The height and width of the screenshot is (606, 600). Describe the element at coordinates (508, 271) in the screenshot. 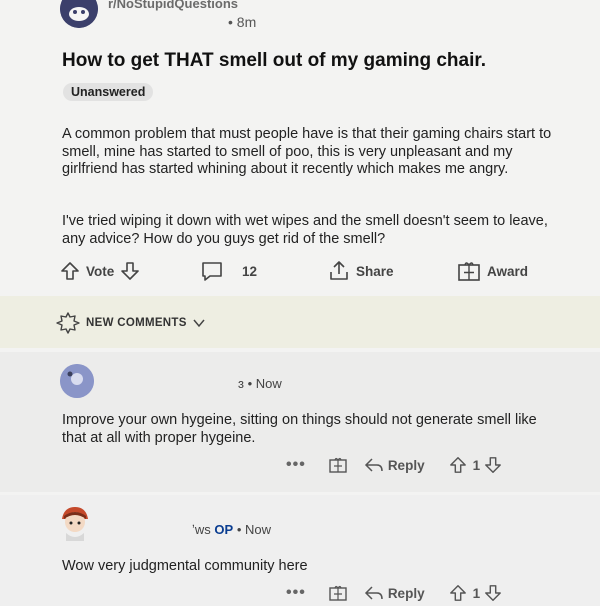

I see `award-label: Award` at that location.